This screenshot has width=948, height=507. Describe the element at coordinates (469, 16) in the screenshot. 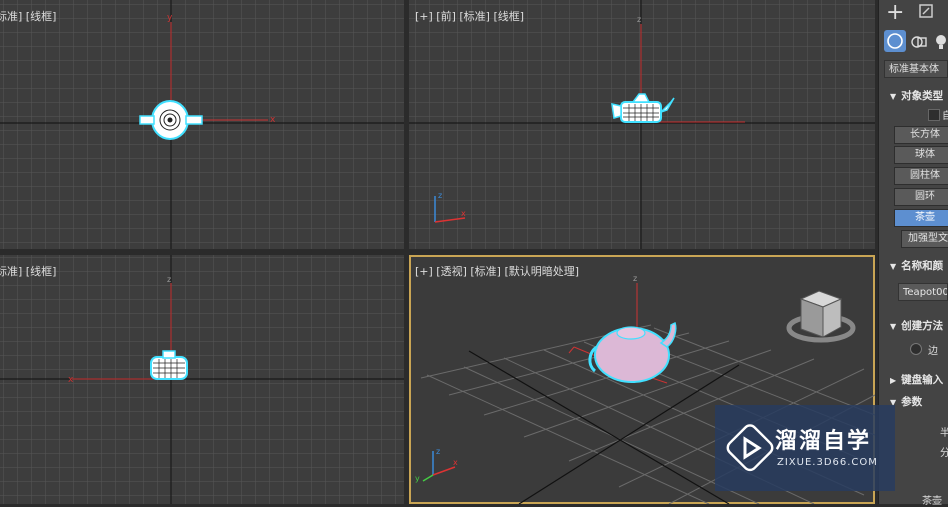

I see `viewport-front-label: [+] [前] [标准] [线框]` at that location.